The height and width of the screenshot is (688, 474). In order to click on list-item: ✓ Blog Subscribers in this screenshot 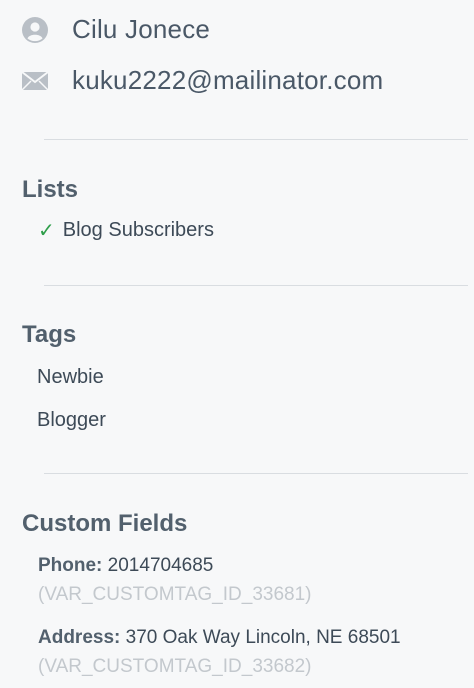, I will do `click(126, 230)`.